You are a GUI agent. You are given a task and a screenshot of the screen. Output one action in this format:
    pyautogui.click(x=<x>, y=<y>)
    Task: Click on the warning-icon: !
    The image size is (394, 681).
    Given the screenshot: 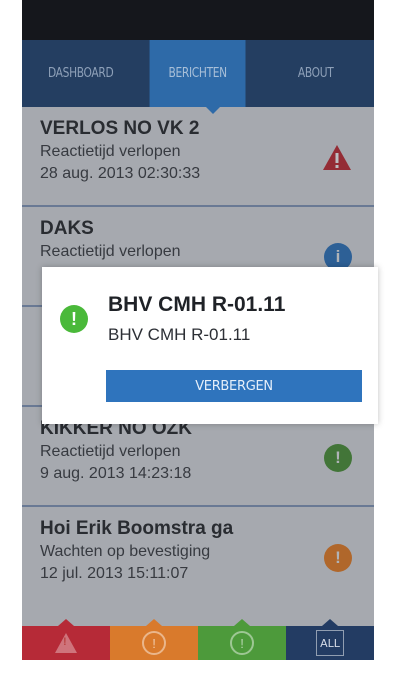 What is the action you would take?
    pyautogui.click(x=66, y=643)
    